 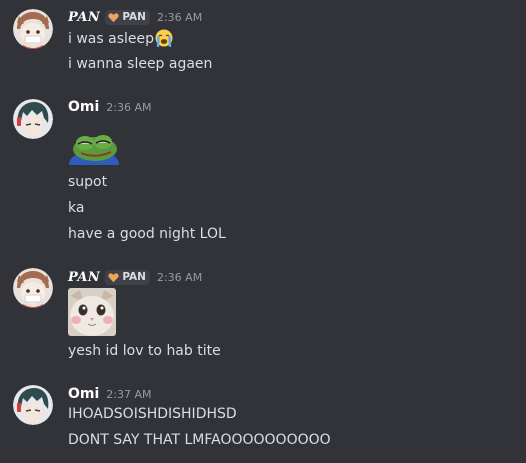 What do you see at coordinates (111, 39) in the screenshot?
I see `message-text-content: i was asleep` at bounding box center [111, 39].